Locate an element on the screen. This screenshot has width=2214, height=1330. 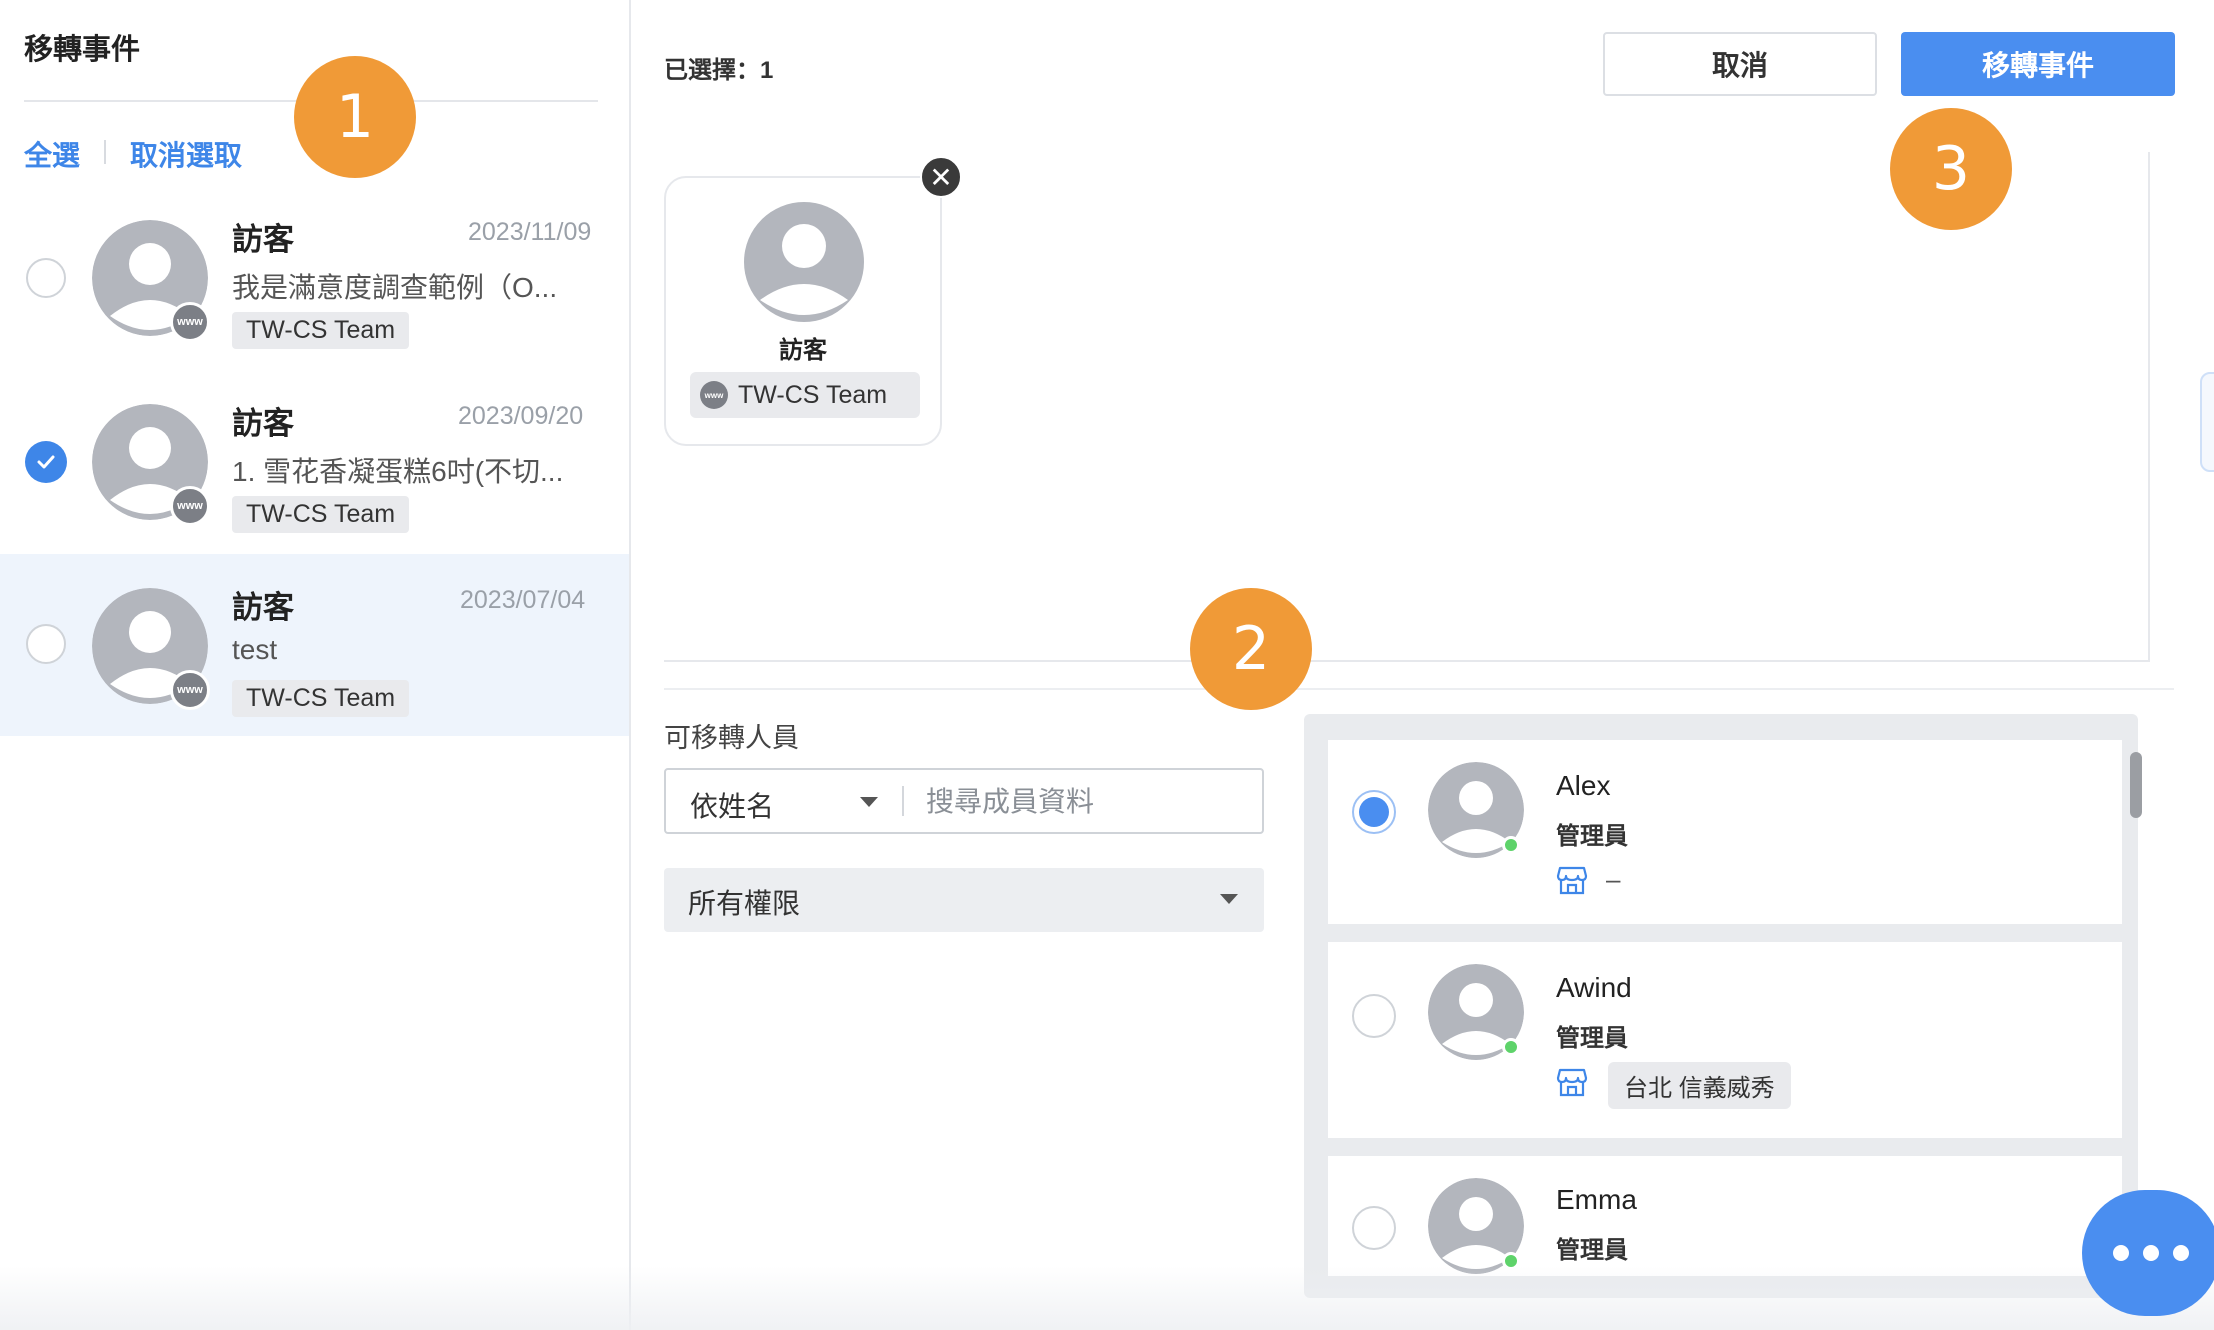
selected-item-name: 訪客 is located at coordinates (803, 350).